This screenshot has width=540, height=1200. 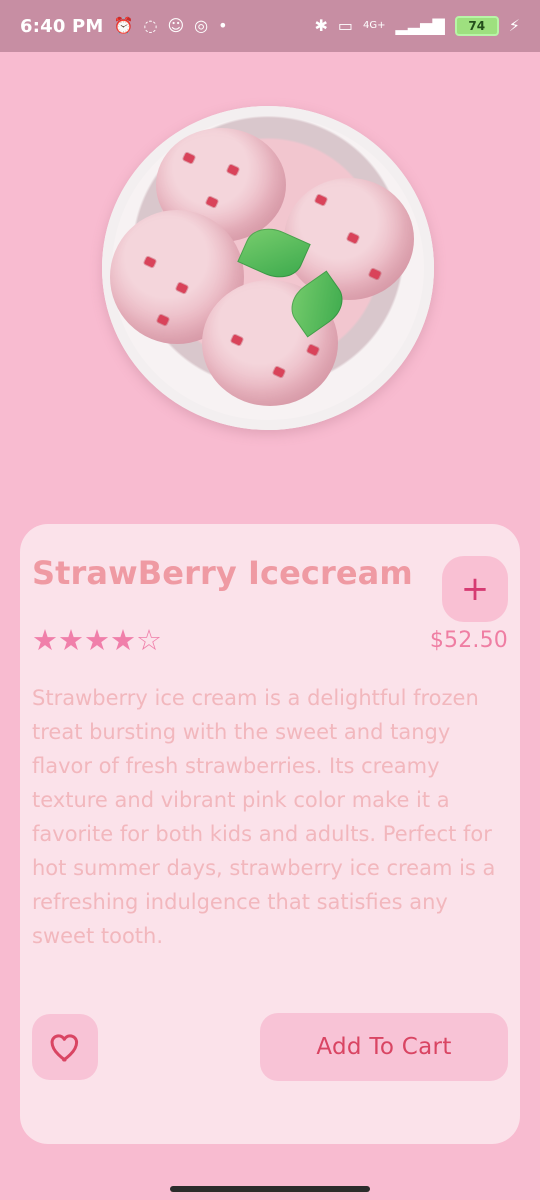 I want to click on product-title: StrawBerry Icecream, so click(x=222, y=573).